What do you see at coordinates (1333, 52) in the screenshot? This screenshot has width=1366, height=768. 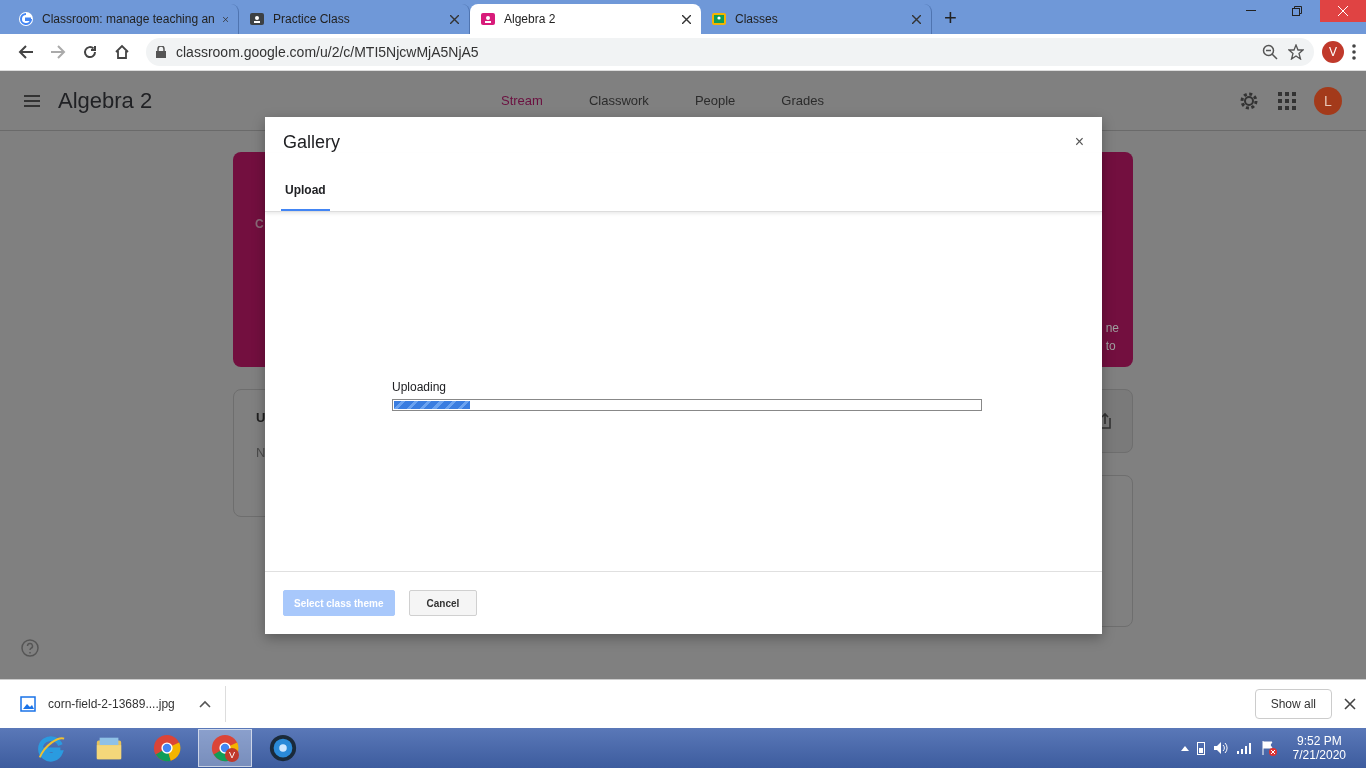 I see `profile-avatar: V` at bounding box center [1333, 52].